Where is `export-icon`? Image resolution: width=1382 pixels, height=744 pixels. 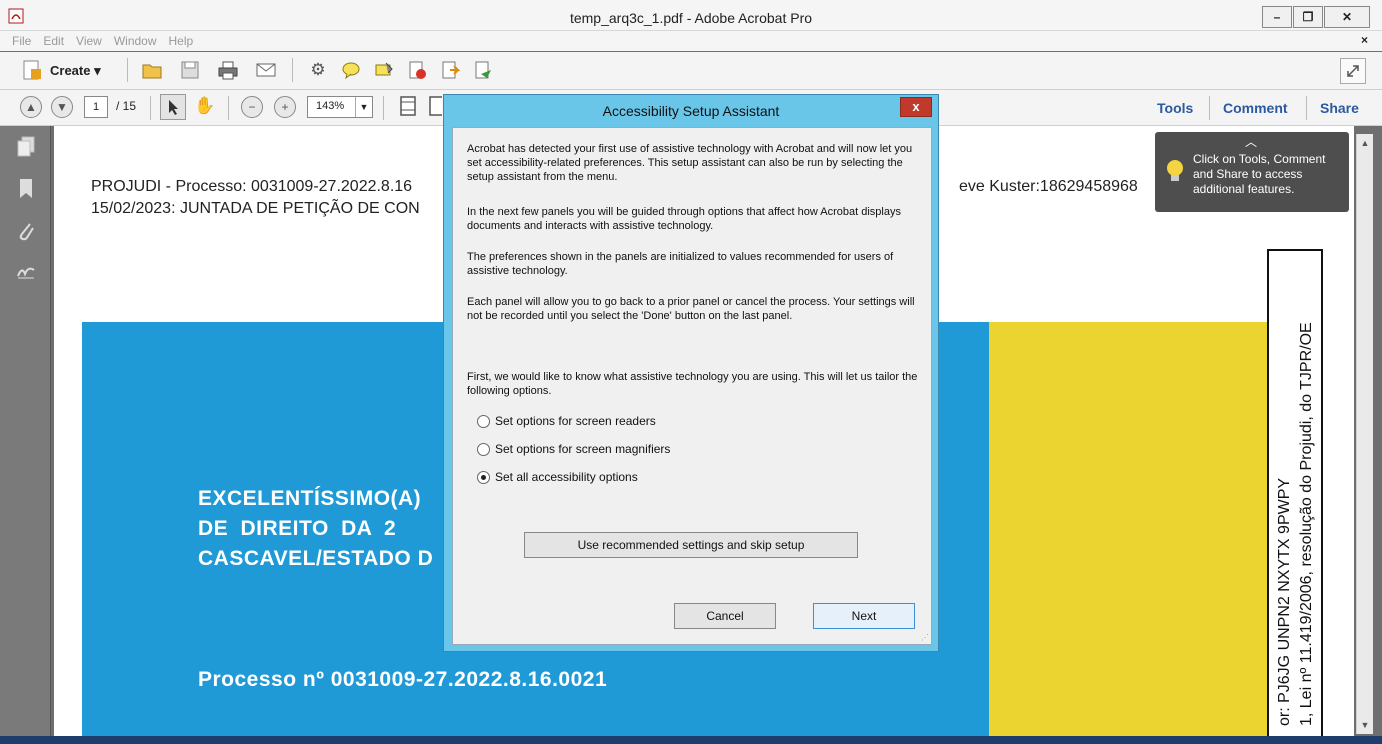
export-icon is located at coordinates (450, 70).